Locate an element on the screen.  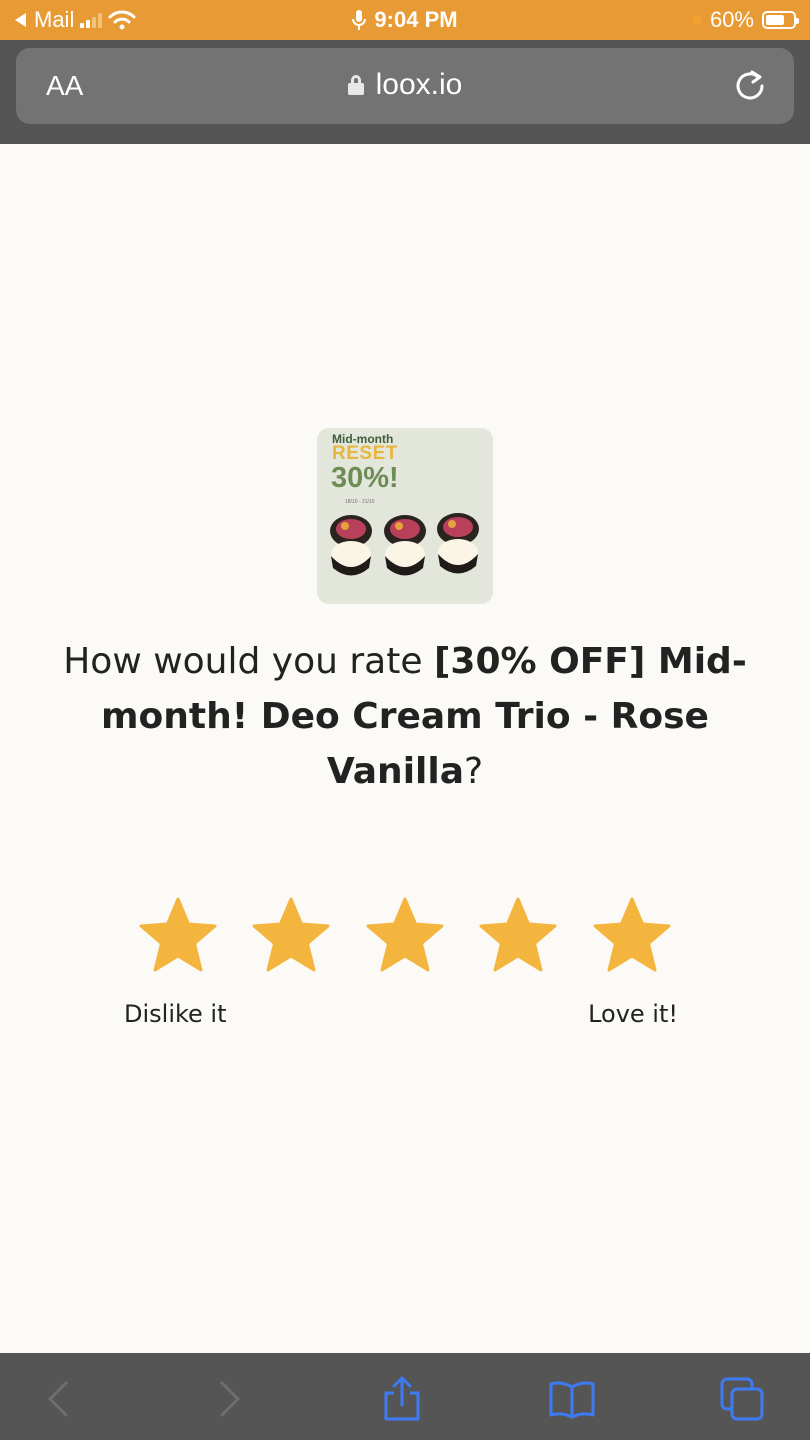
browser-address-bar: AA loox.io is located at coordinates (405, 92).